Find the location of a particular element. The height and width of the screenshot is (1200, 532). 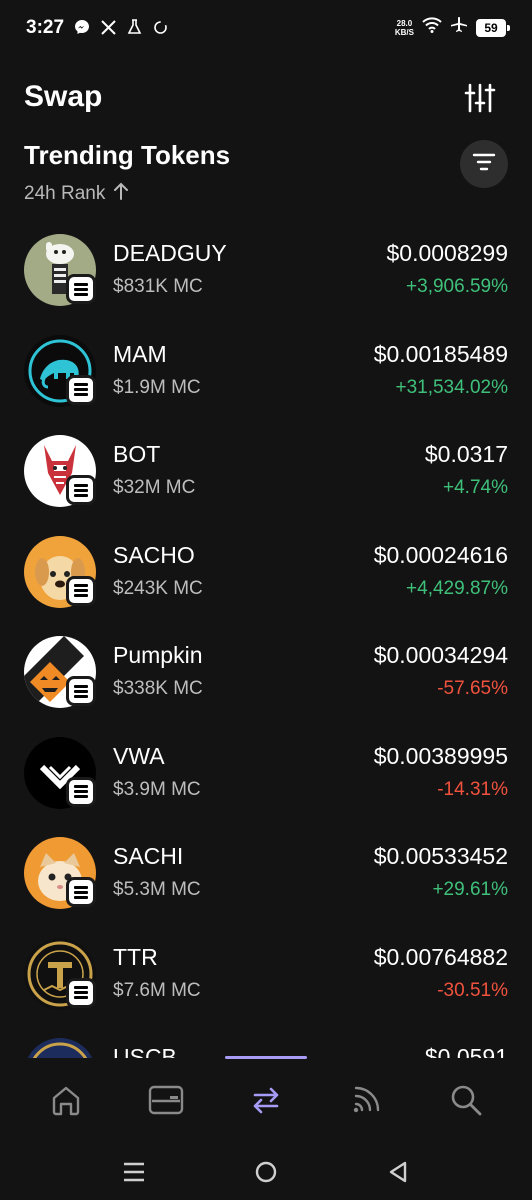

system-nav-bar is located at coordinates (266, 1171).